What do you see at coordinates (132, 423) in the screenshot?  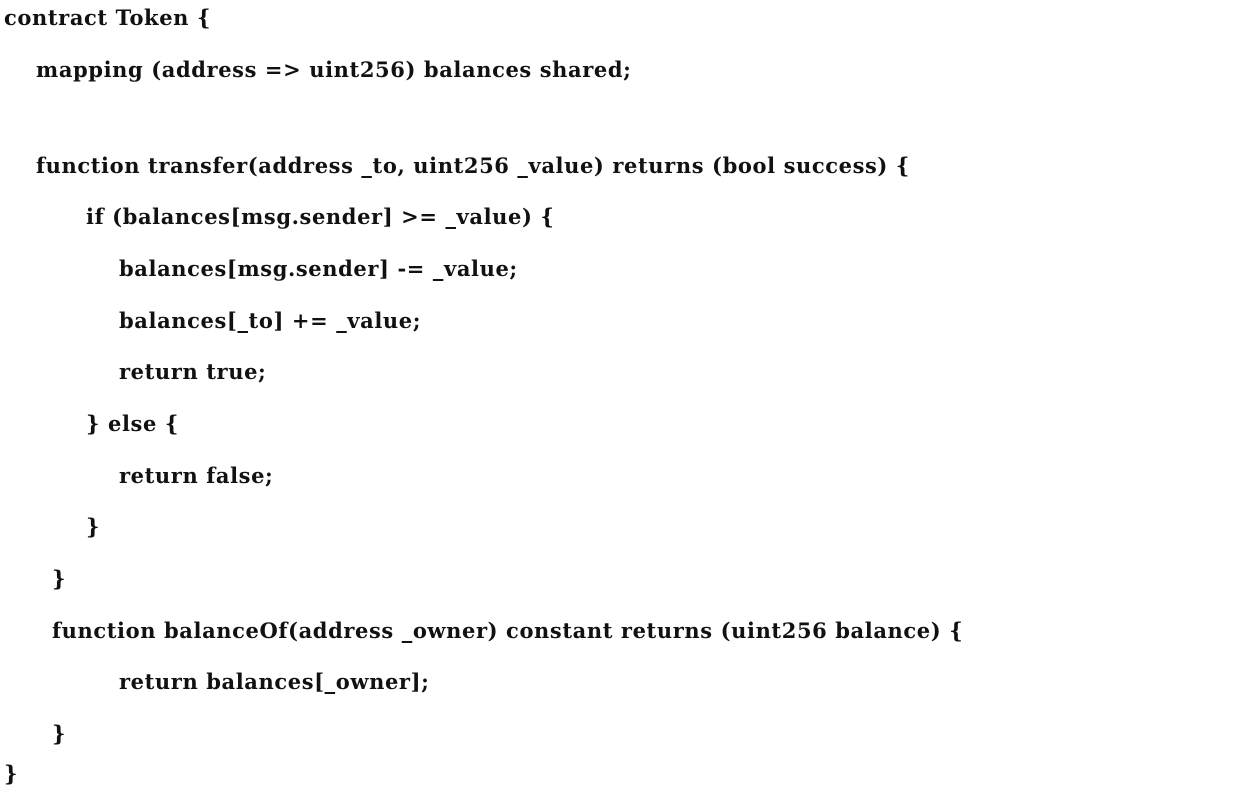 I see `code-line-else: } else {` at bounding box center [132, 423].